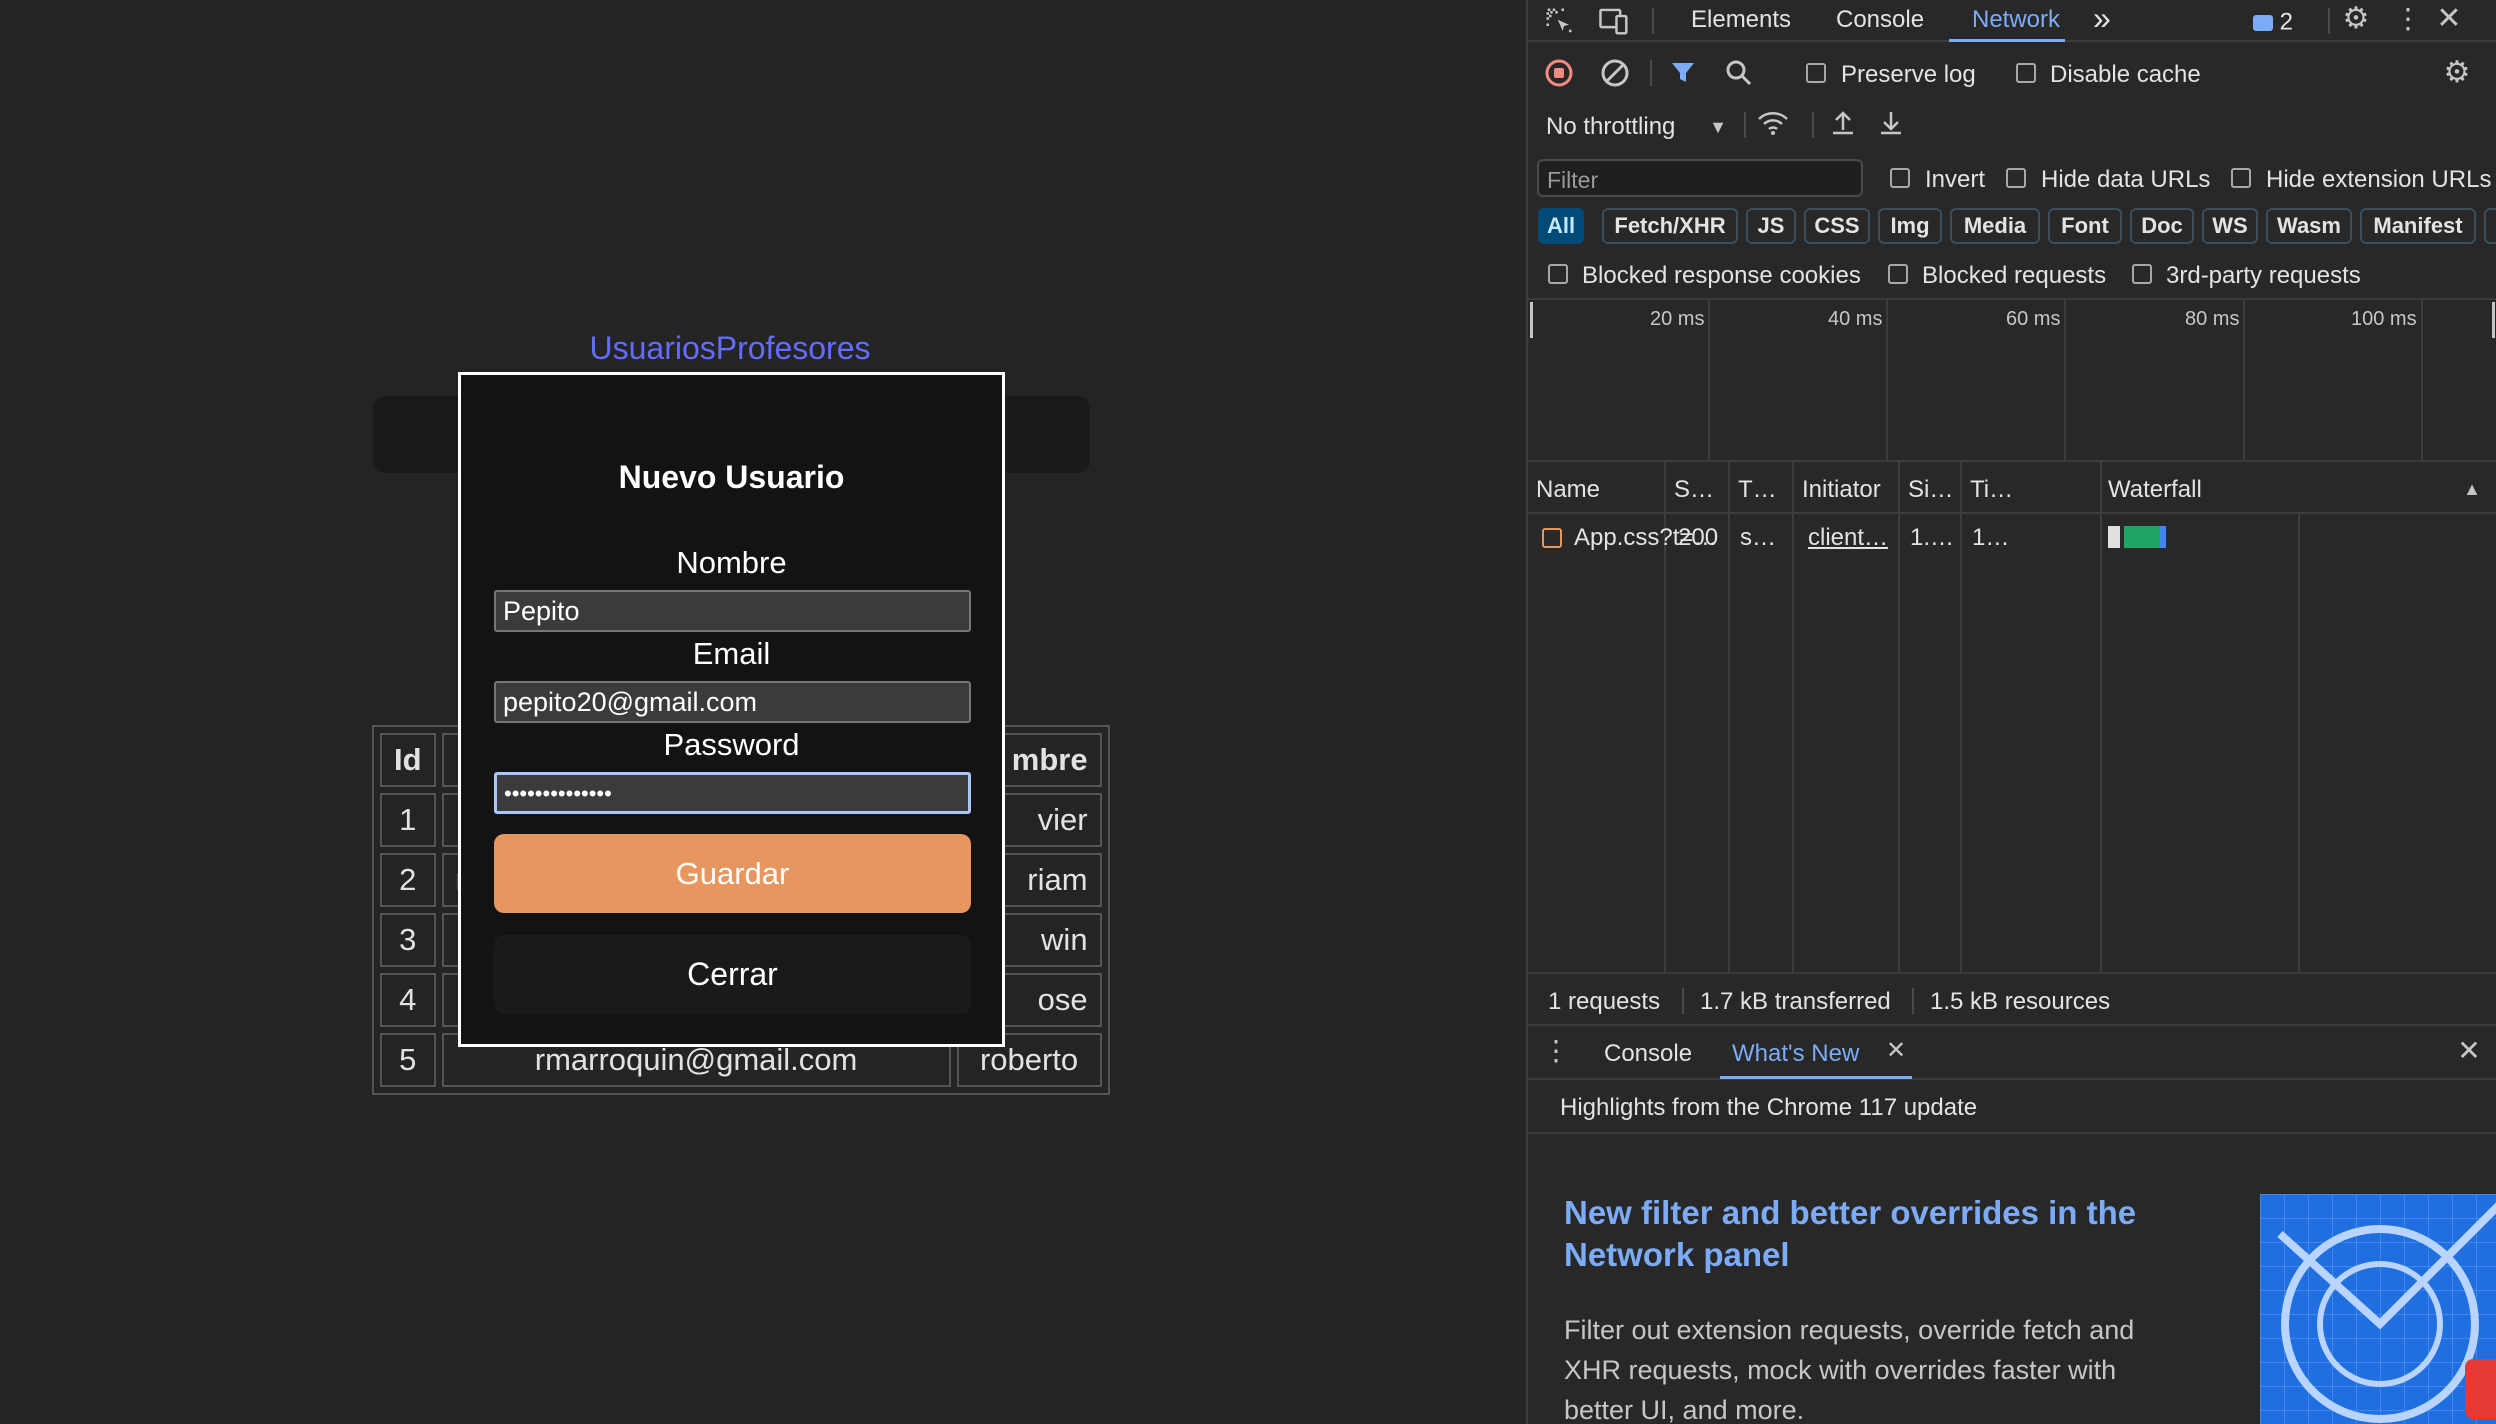 The width and height of the screenshot is (2496, 1424). What do you see at coordinates (1771, 226) in the screenshot?
I see `type-filter-js: JS` at bounding box center [1771, 226].